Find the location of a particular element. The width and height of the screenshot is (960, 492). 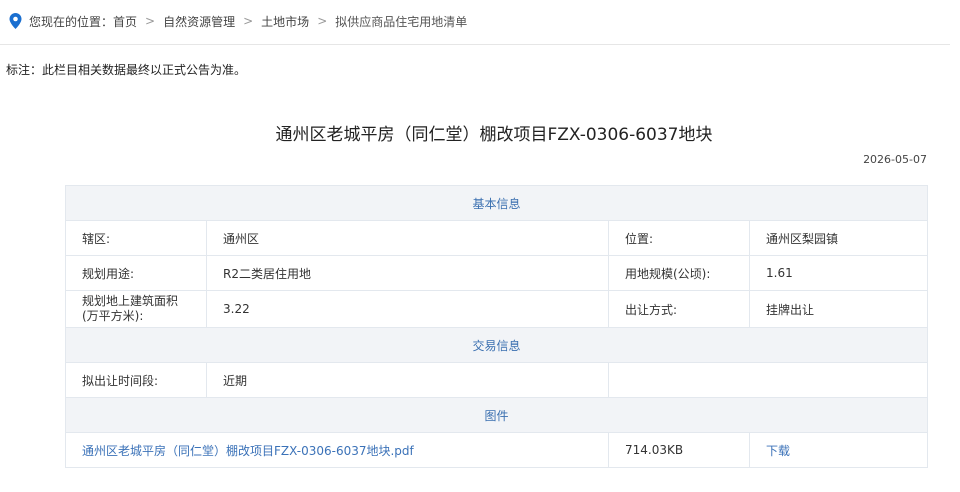

section-trade-label: 交易信息 is located at coordinates (496, 345).